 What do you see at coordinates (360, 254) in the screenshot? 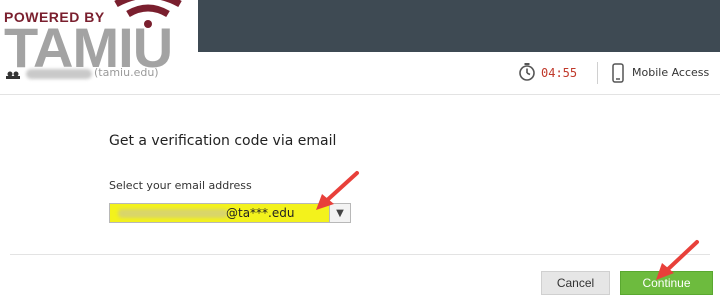
I see `footer-divider` at bounding box center [360, 254].